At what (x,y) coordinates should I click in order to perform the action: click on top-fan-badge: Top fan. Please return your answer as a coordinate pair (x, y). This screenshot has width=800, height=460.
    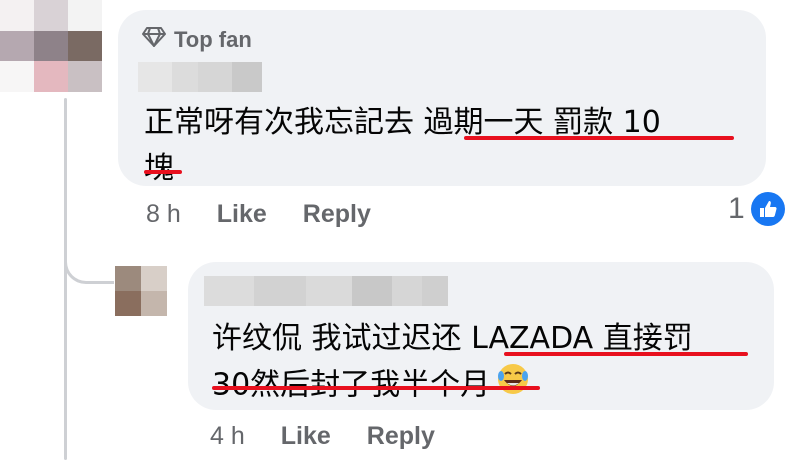
    Looking at the image, I should click on (197, 40).